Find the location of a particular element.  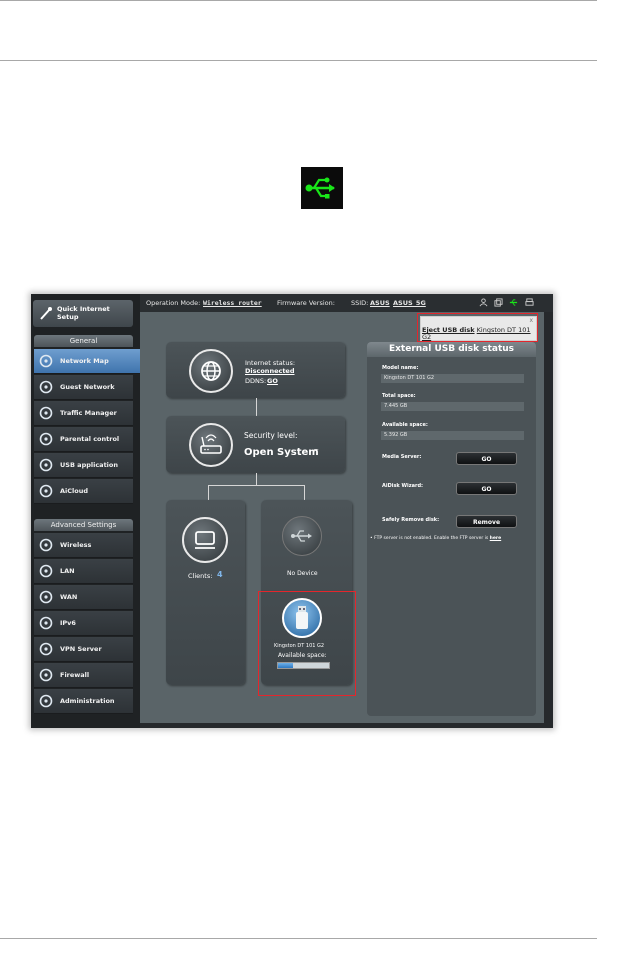

sidebar-item-wireless: Wireless is located at coordinates (83, 545).